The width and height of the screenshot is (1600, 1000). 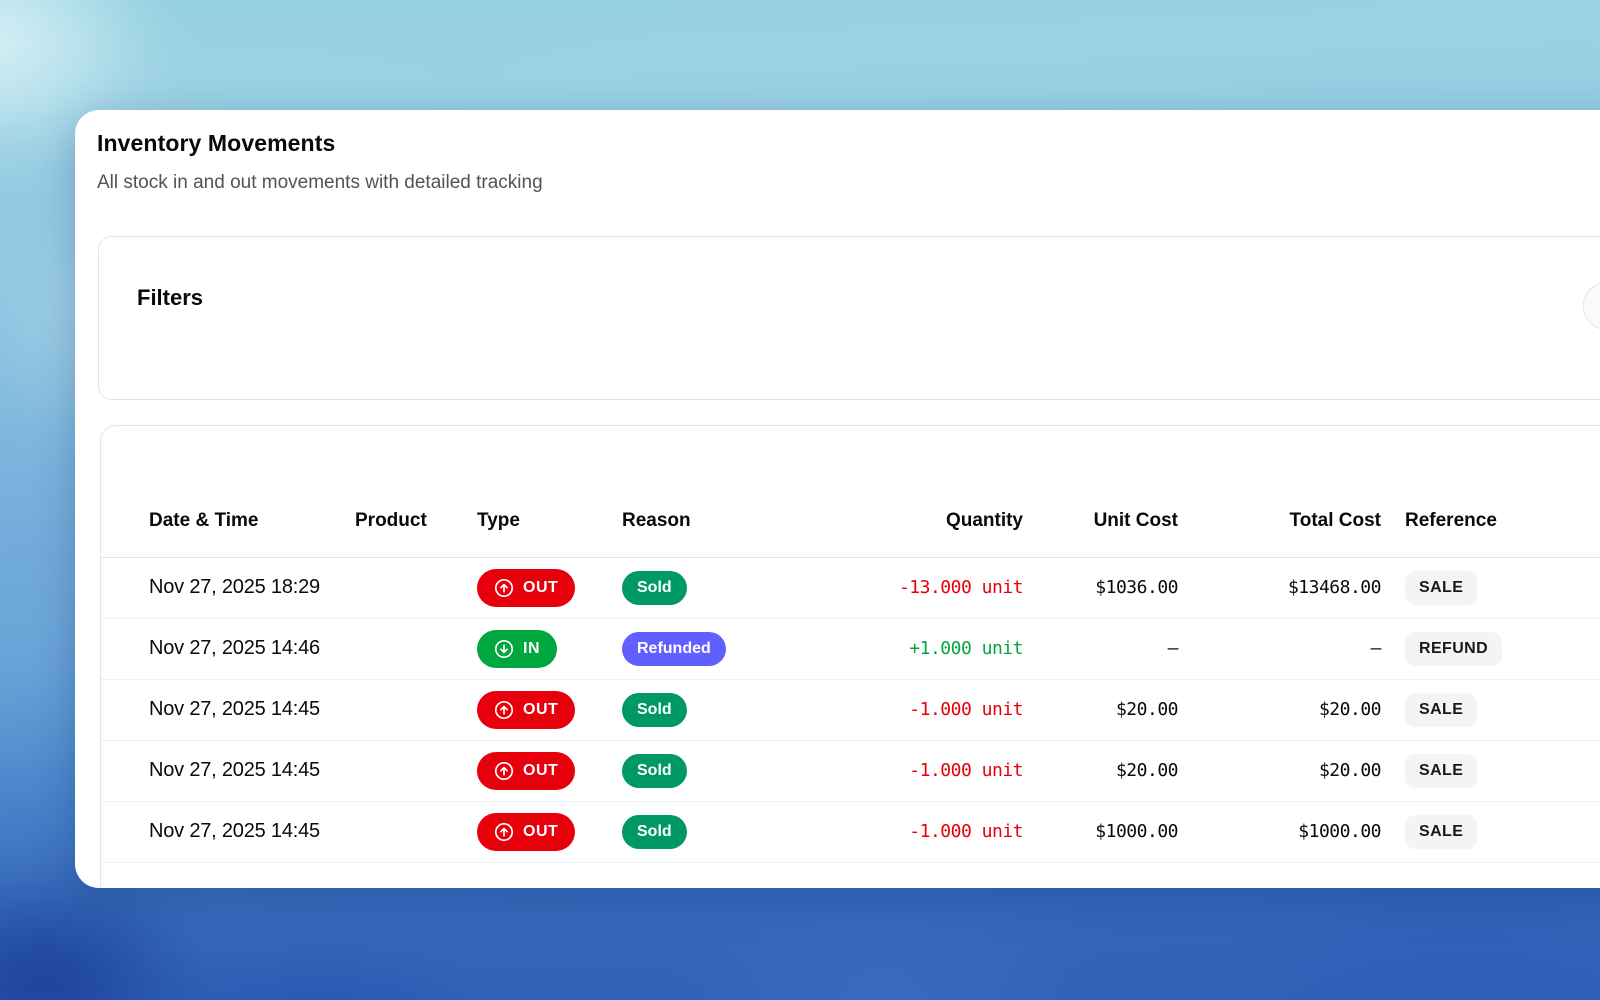 I want to click on filters-title: Filters, so click(x=170, y=297).